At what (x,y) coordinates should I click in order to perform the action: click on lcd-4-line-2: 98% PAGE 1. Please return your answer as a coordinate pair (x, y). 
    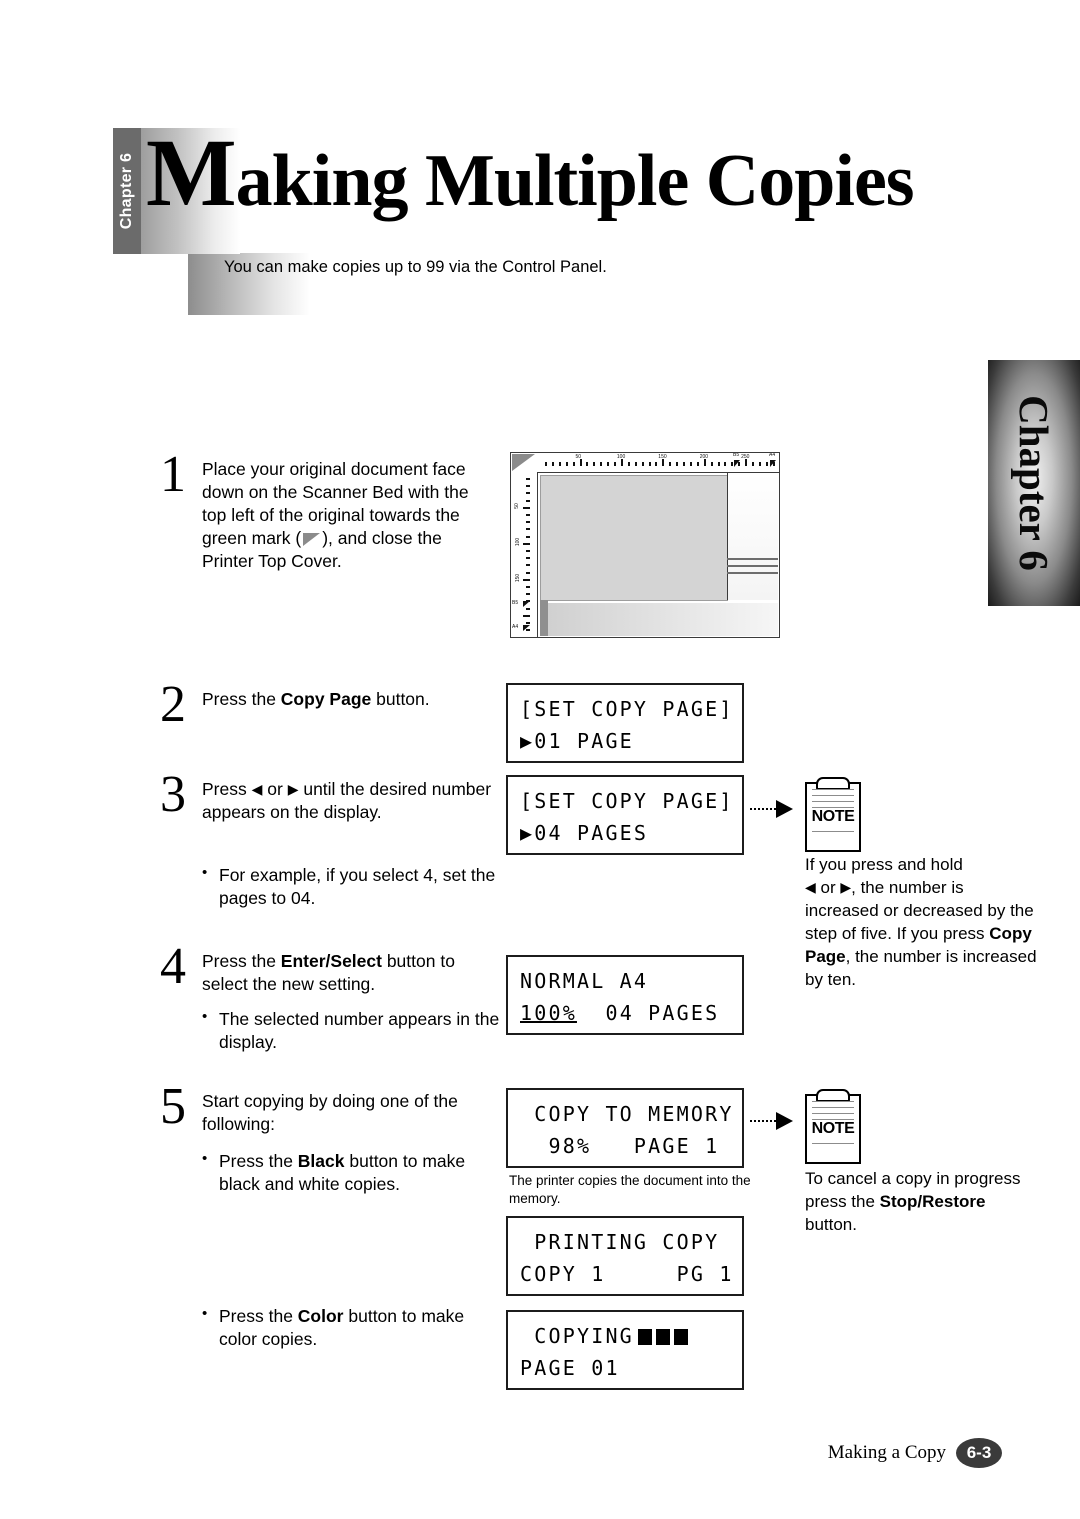
    Looking at the image, I should click on (620, 1146).